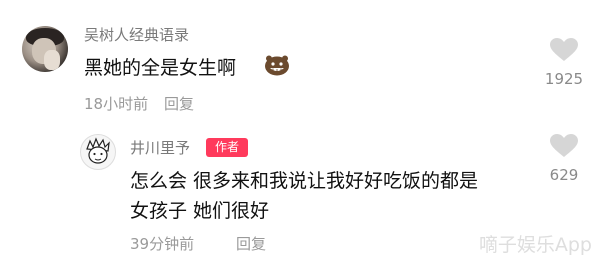 The image size is (600, 271). What do you see at coordinates (535, 245) in the screenshot?
I see `watermark: 嘀子娱乐App` at bounding box center [535, 245].